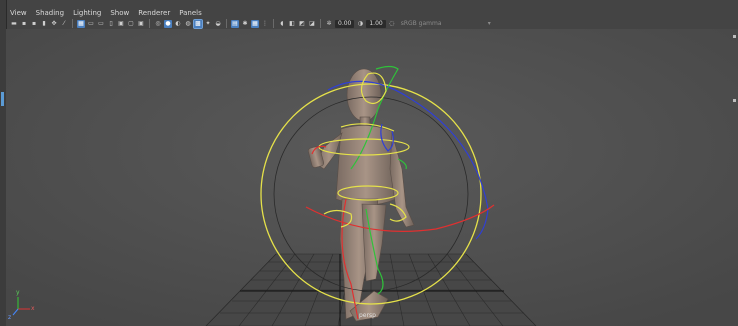 The image size is (738, 326). Describe the element at coordinates (265, 24) in the screenshot. I see `depth-of-field-icon: ⋮` at that location.